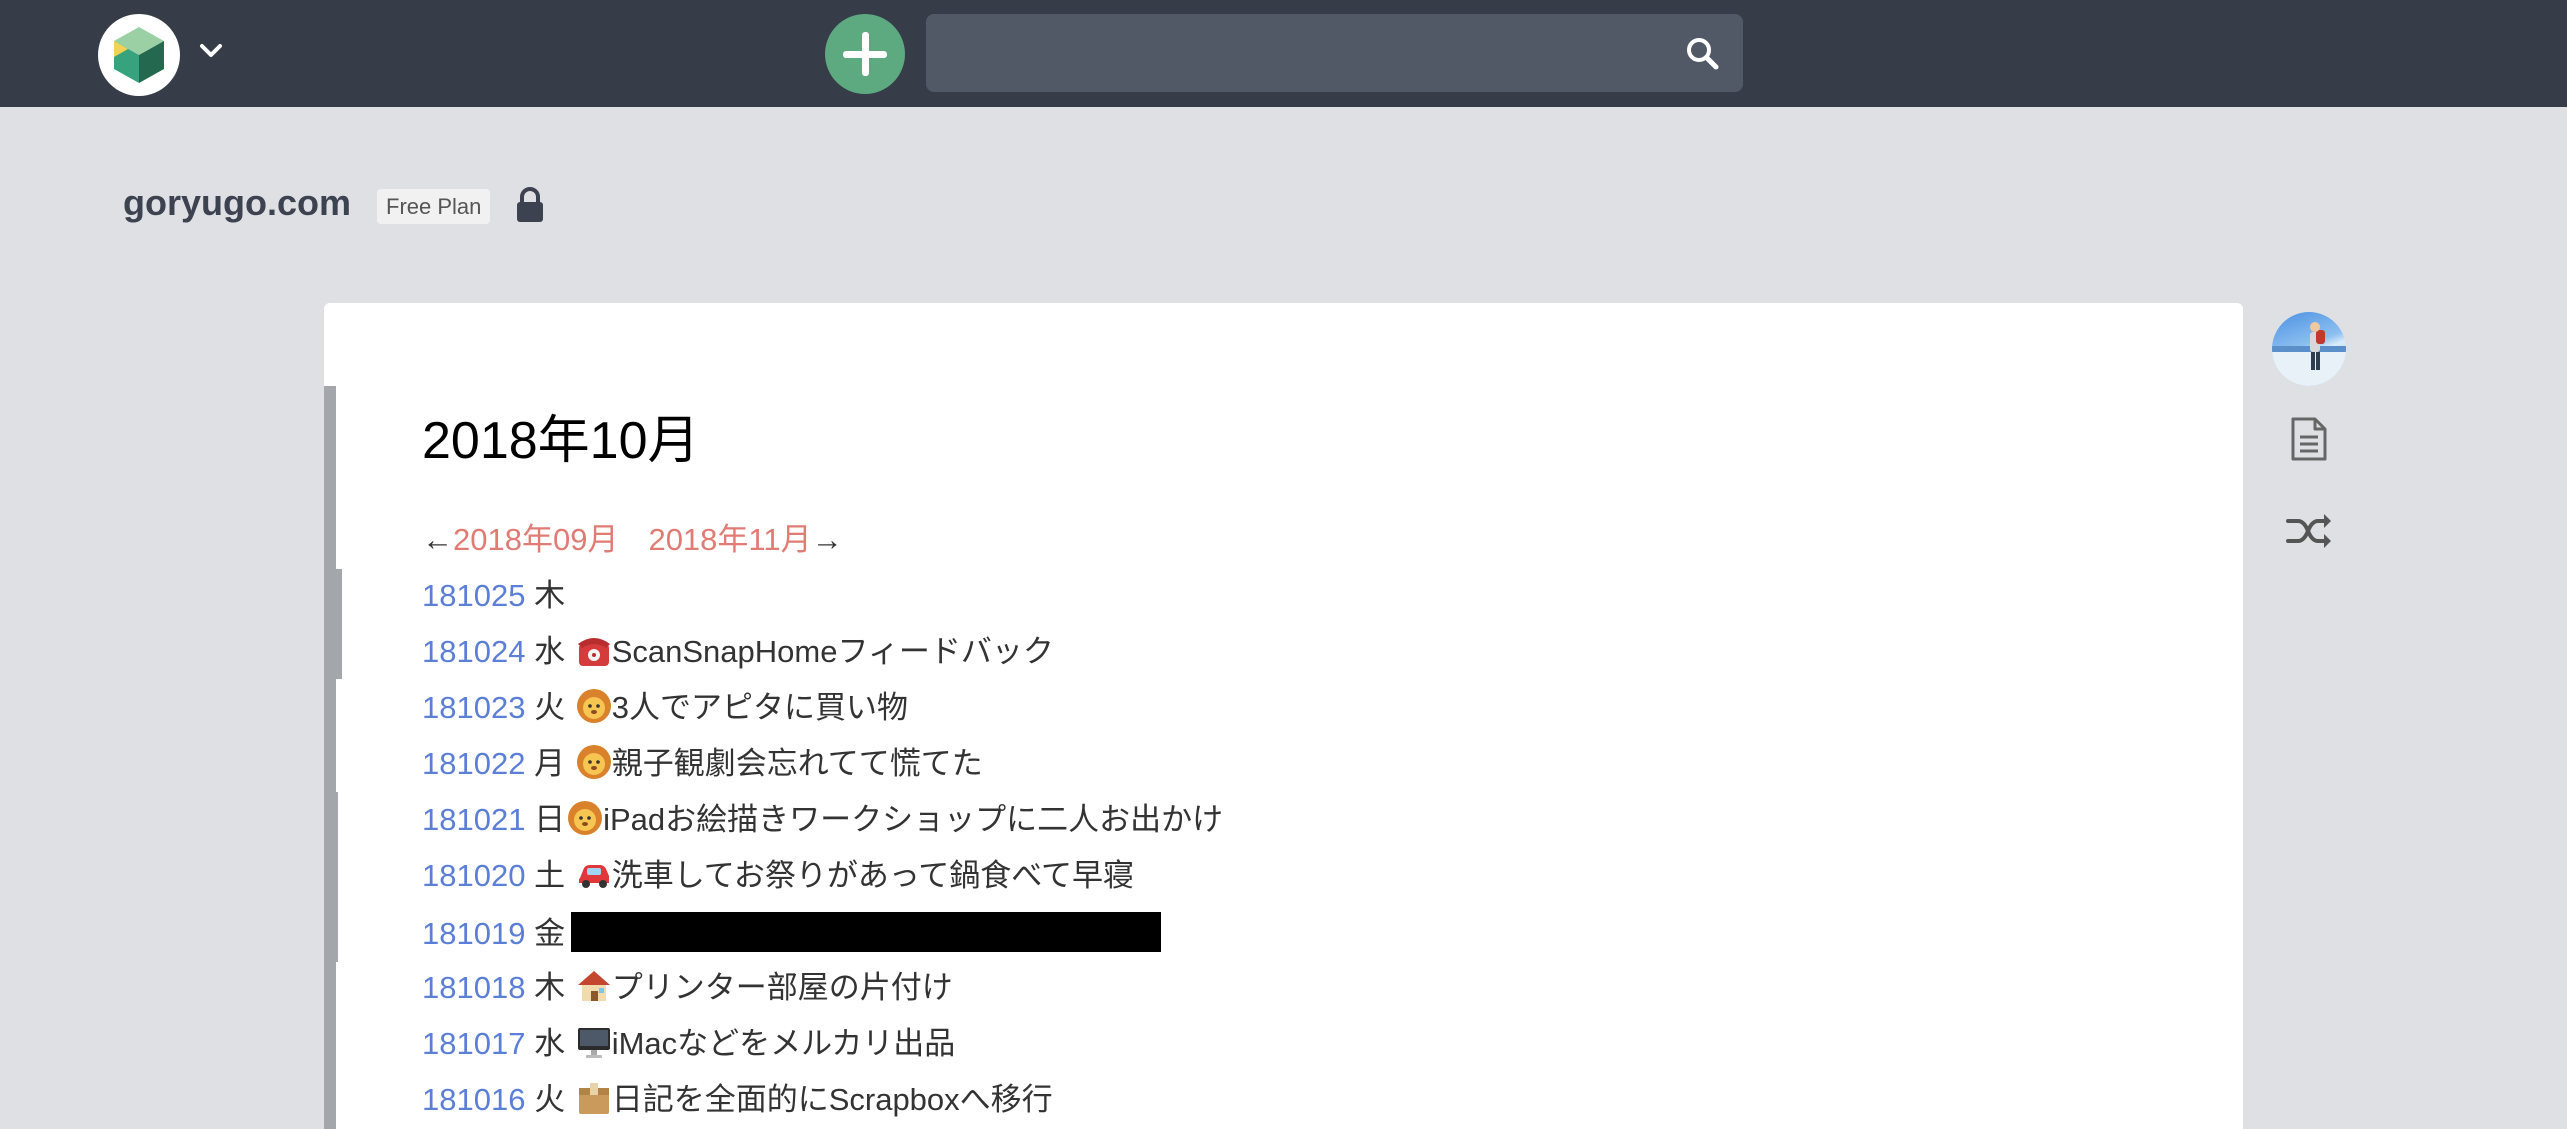 This screenshot has height=1129, width=2567. Describe the element at coordinates (797, 763) in the screenshot. I see `entry-text: 親子観劇会忘れてて慌てた` at that location.